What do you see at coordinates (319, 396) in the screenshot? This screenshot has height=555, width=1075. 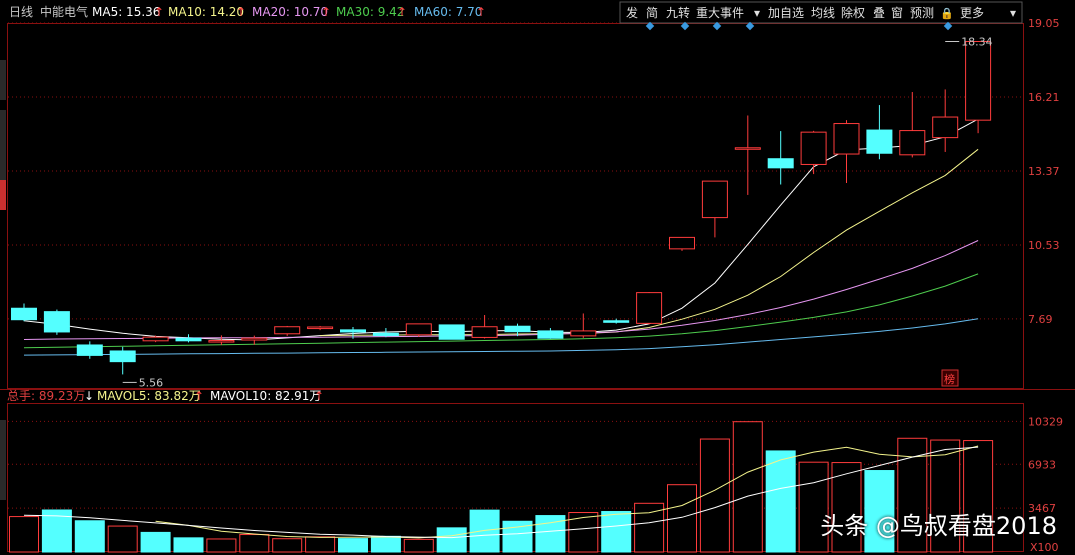 I see `mavol10-arrow: ↑` at bounding box center [319, 396].